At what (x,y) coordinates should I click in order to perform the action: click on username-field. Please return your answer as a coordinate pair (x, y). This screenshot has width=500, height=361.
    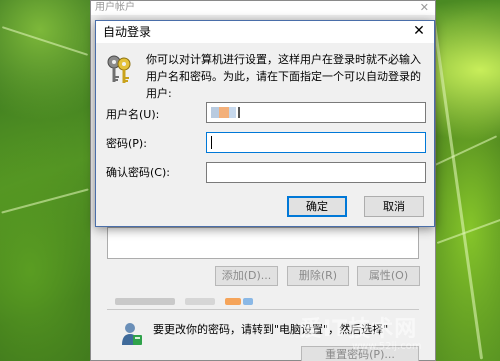
    Looking at the image, I should click on (316, 112).